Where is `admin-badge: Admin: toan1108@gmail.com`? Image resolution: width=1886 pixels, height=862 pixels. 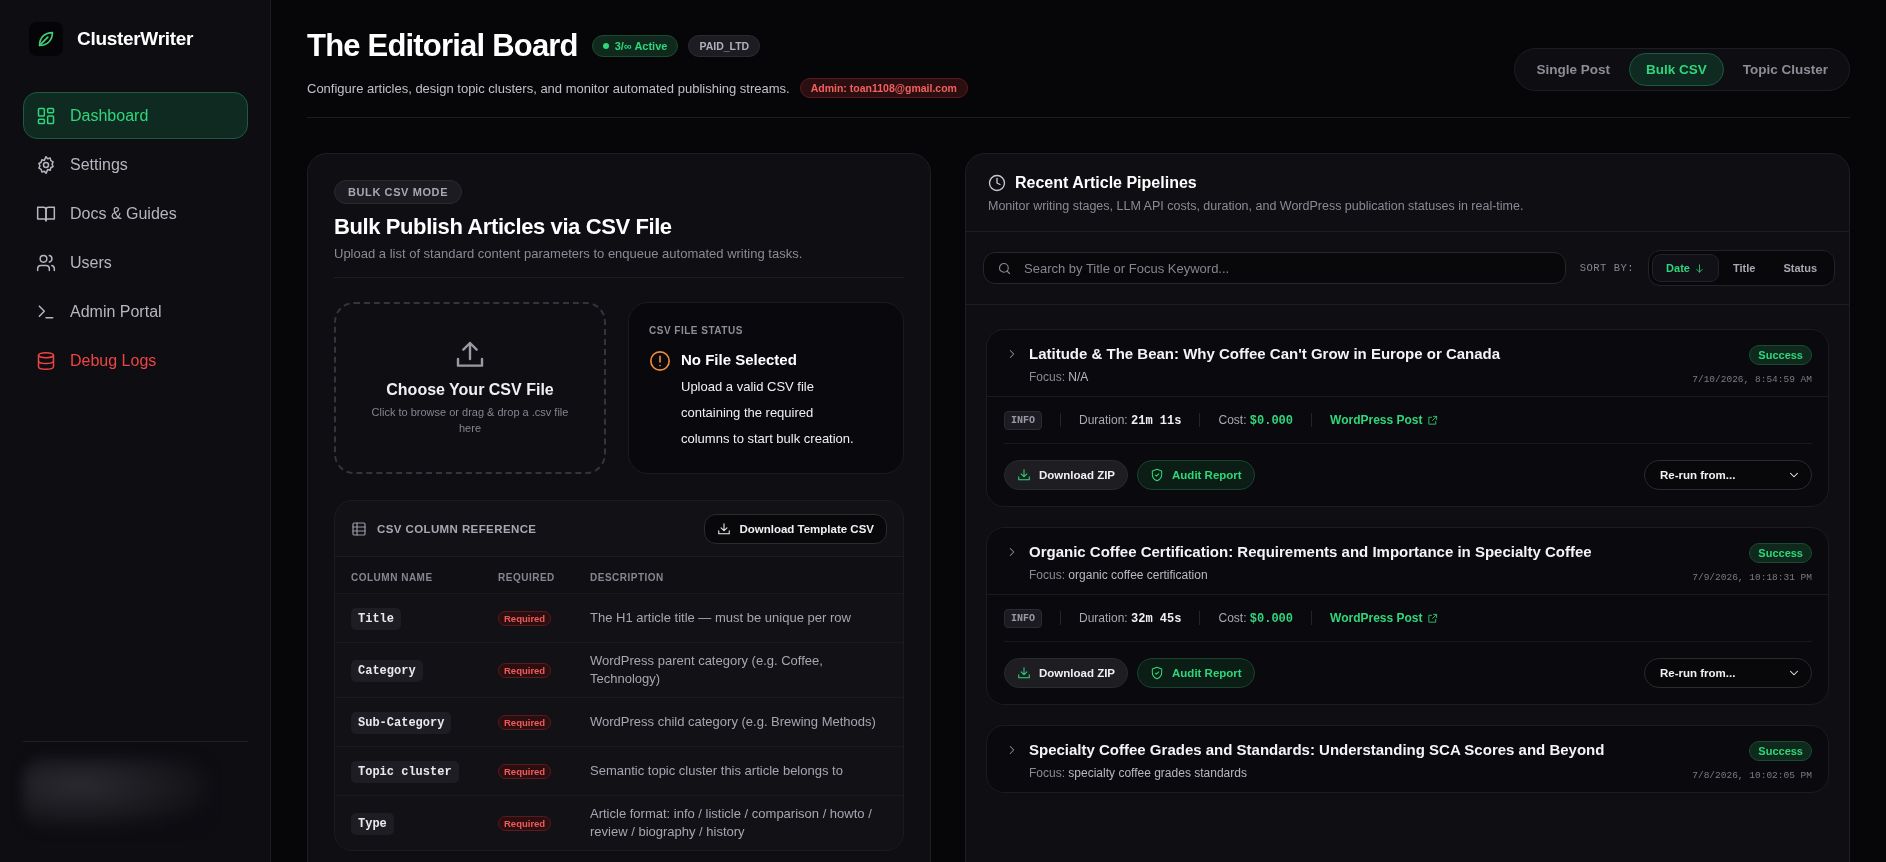 admin-badge: Admin: toan1108@gmail.com is located at coordinates (883, 88).